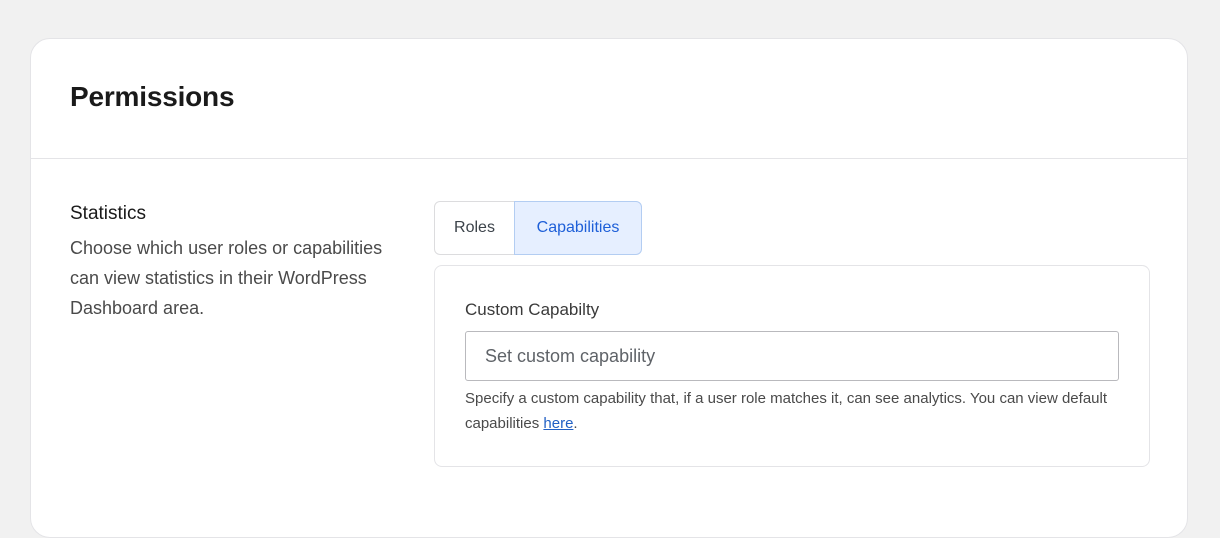 The height and width of the screenshot is (538, 1220). Describe the element at coordinates (792, 356) in the screenshot. I see `custom-capability-input` at that location.